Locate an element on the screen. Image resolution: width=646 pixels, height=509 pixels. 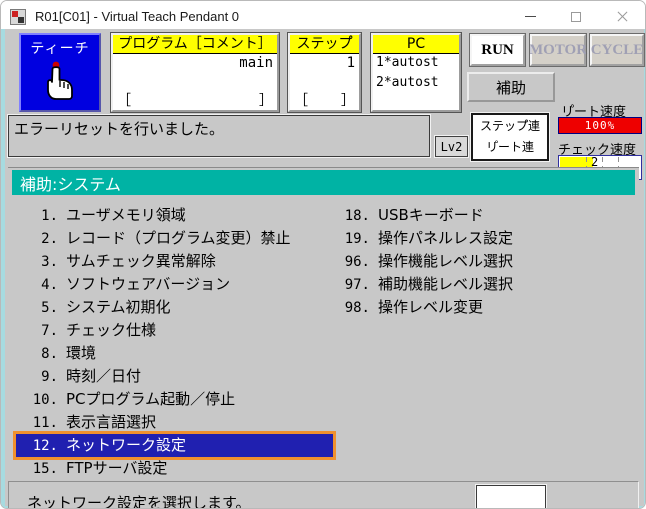
maximize-icon is located at coordinates (576, 16).